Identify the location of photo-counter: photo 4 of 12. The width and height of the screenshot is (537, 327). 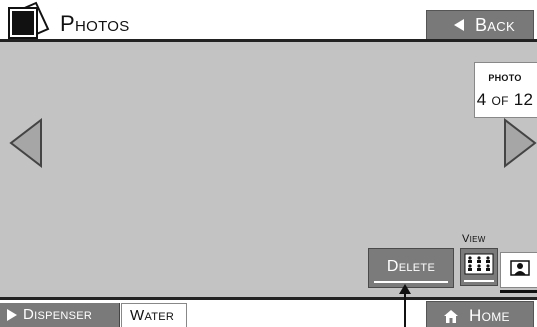
(505, 90).